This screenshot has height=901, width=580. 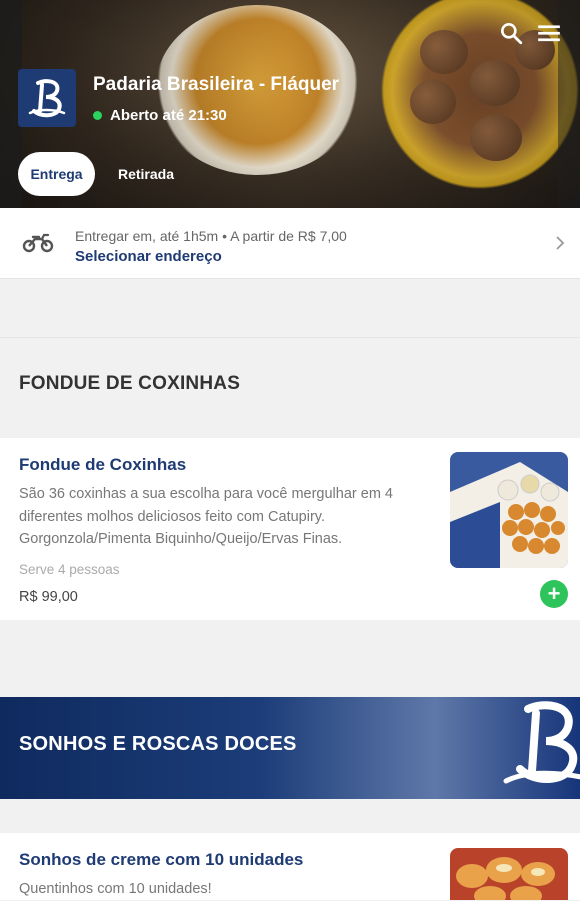 What do you see at coordinates (97, 115) in the screenshot?
I see `open-status-dot` at bounding box center [97, 115].